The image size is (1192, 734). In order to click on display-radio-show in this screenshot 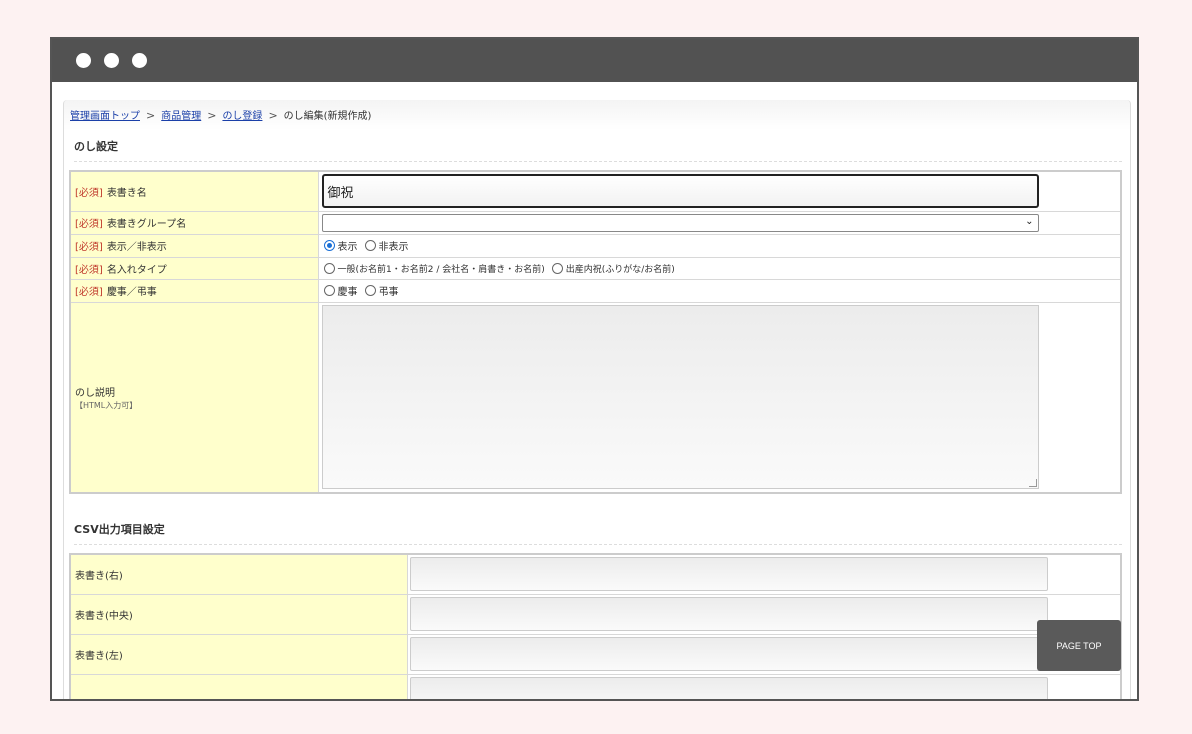, I will do `click(329, 245)`.